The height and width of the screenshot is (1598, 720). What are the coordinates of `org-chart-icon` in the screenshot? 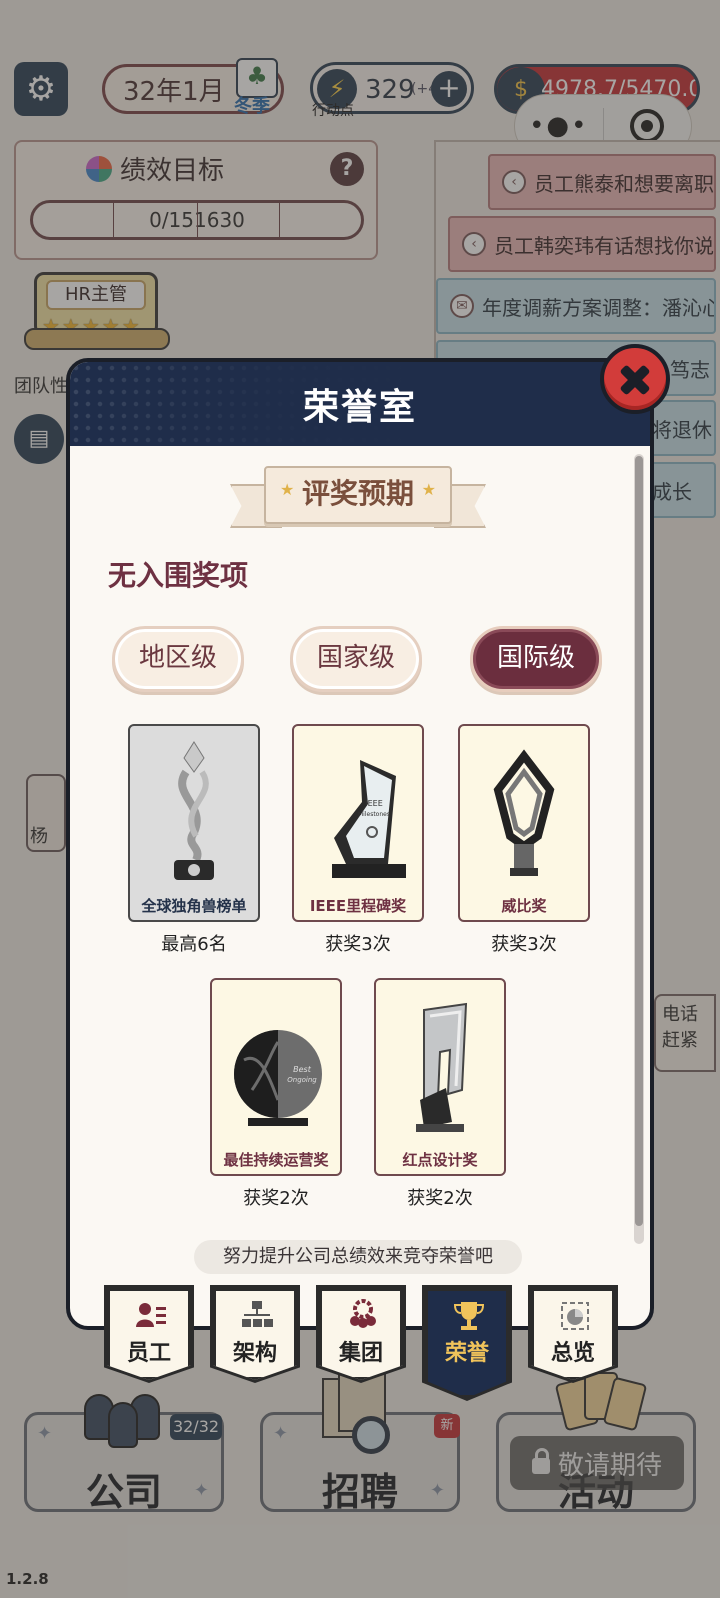 It's located at (257, 1314).